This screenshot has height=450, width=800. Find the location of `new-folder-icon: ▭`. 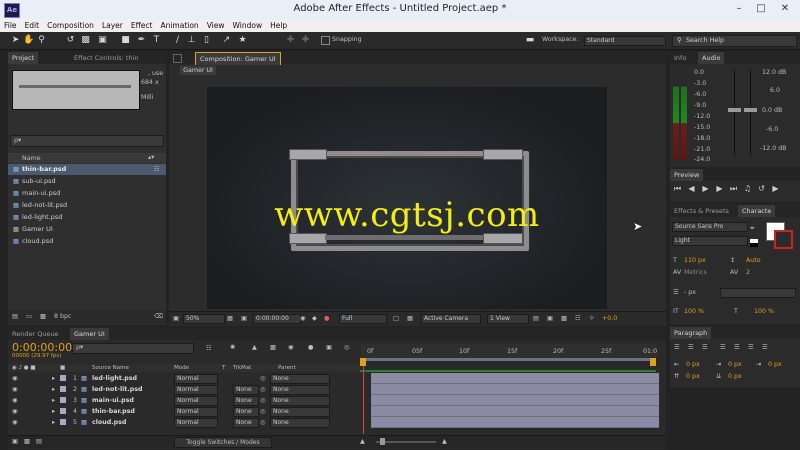

new-folder-icon: ▭ is located at coordinates (29, 316).